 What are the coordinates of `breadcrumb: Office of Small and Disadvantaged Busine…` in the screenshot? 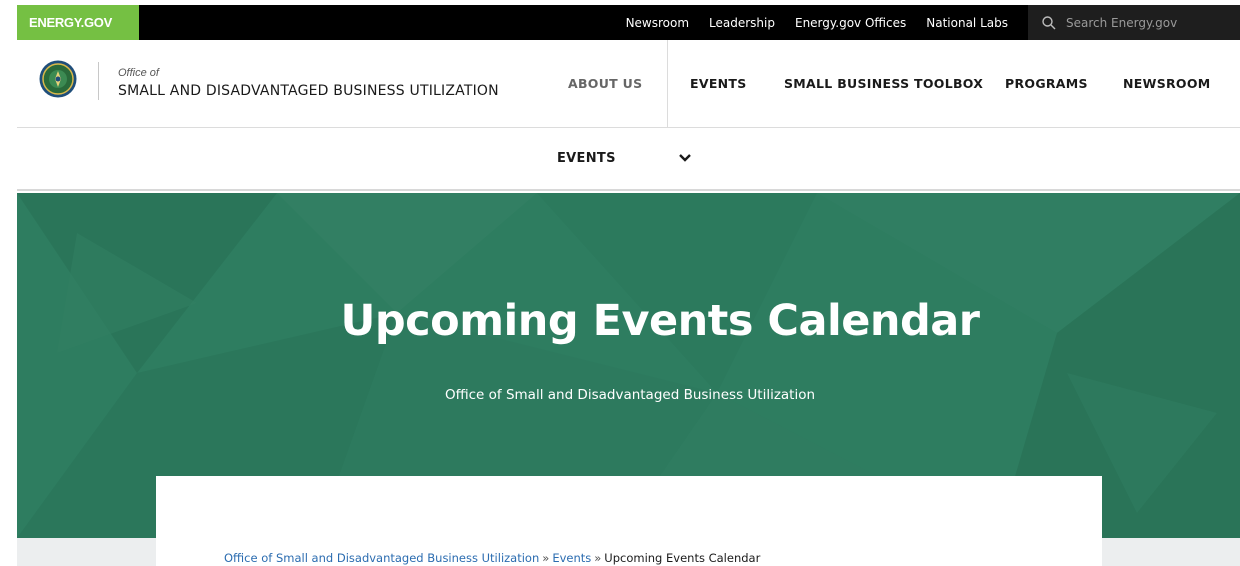 It's located at (492, 558).